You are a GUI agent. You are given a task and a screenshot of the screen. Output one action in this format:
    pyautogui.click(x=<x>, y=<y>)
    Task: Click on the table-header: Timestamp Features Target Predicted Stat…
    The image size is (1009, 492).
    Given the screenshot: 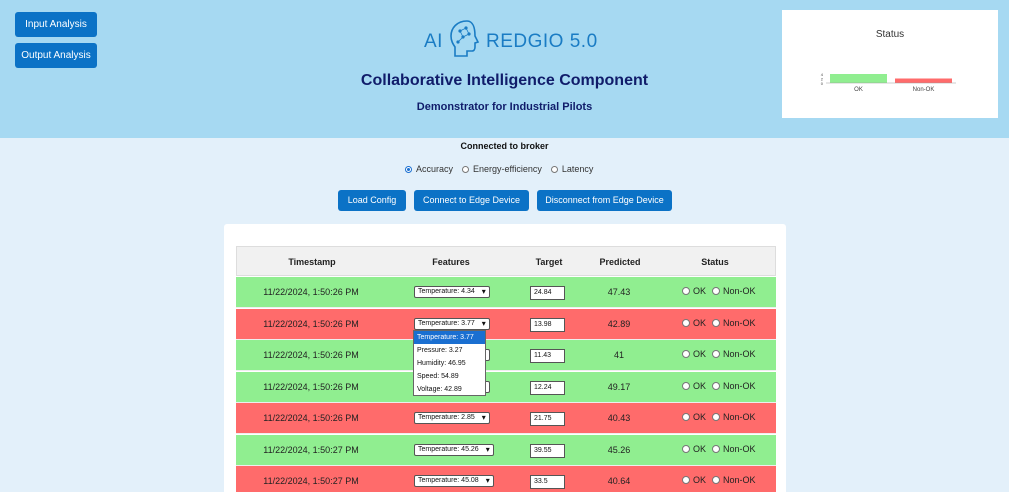 What is the action you would take?
    pyautogui.click(x=506, y=261)
    